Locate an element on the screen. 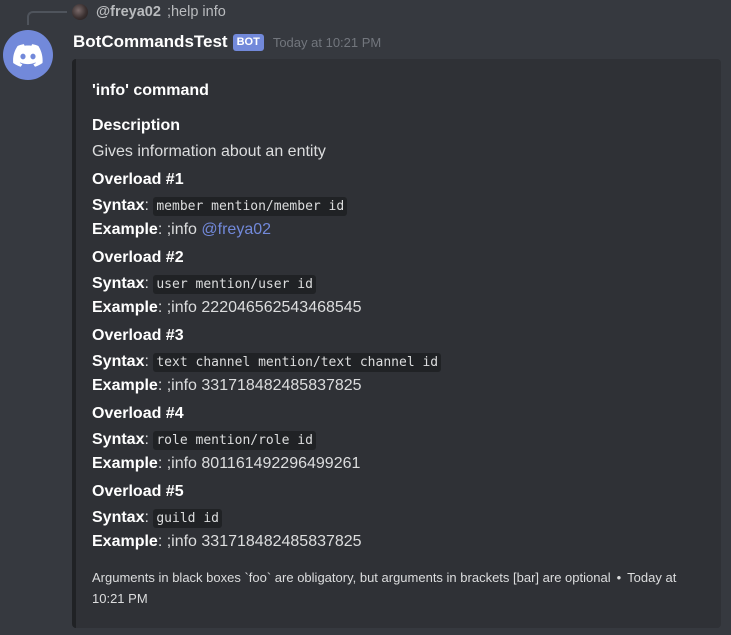 Image resolution: width=731 pixels, height=635 pixels. example-argument: 801161492296499261 is located at coordinates (281, 463).